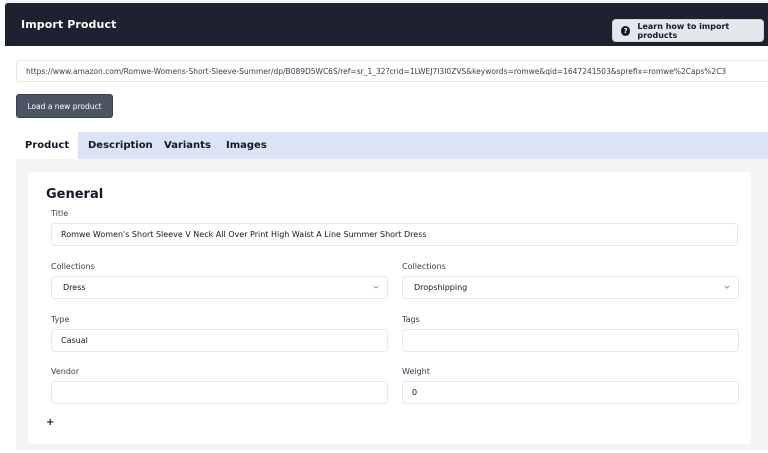 The width and height of the screenshot is (768, 453). I want to click on product-url-input, so click(392, 71).